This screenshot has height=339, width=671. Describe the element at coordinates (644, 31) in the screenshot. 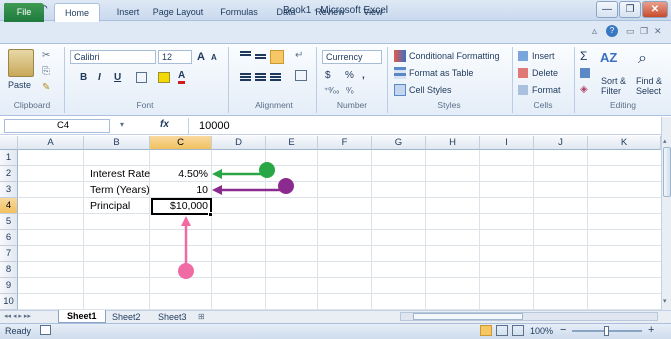

I see `workbook-restore-icon: ❐` at that location.